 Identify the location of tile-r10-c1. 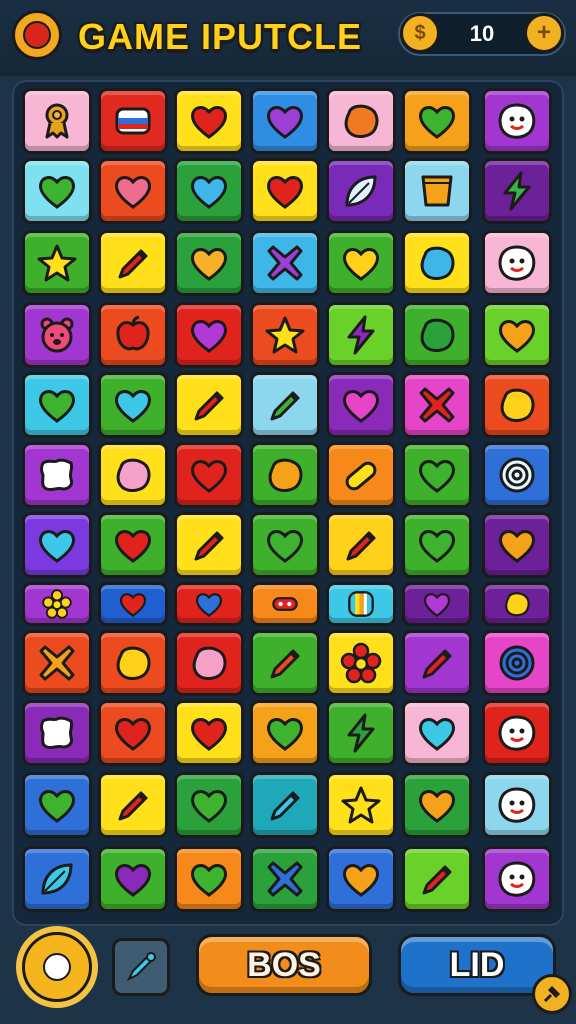
(57, 733).